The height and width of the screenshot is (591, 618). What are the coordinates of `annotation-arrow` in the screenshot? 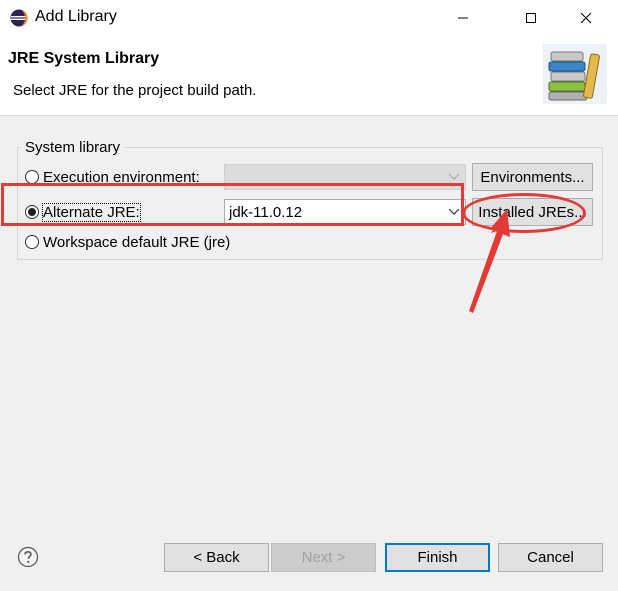 It's located at (489, 261).